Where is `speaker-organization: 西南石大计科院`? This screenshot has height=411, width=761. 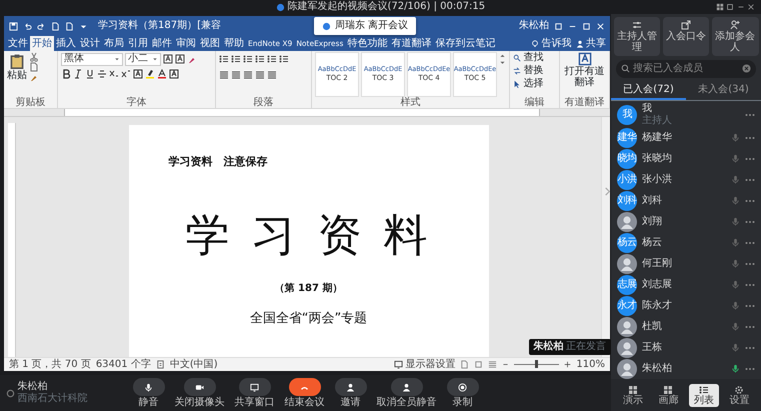 speaker-organization: 西南石大计科院 is located at coordinates (53, 399).